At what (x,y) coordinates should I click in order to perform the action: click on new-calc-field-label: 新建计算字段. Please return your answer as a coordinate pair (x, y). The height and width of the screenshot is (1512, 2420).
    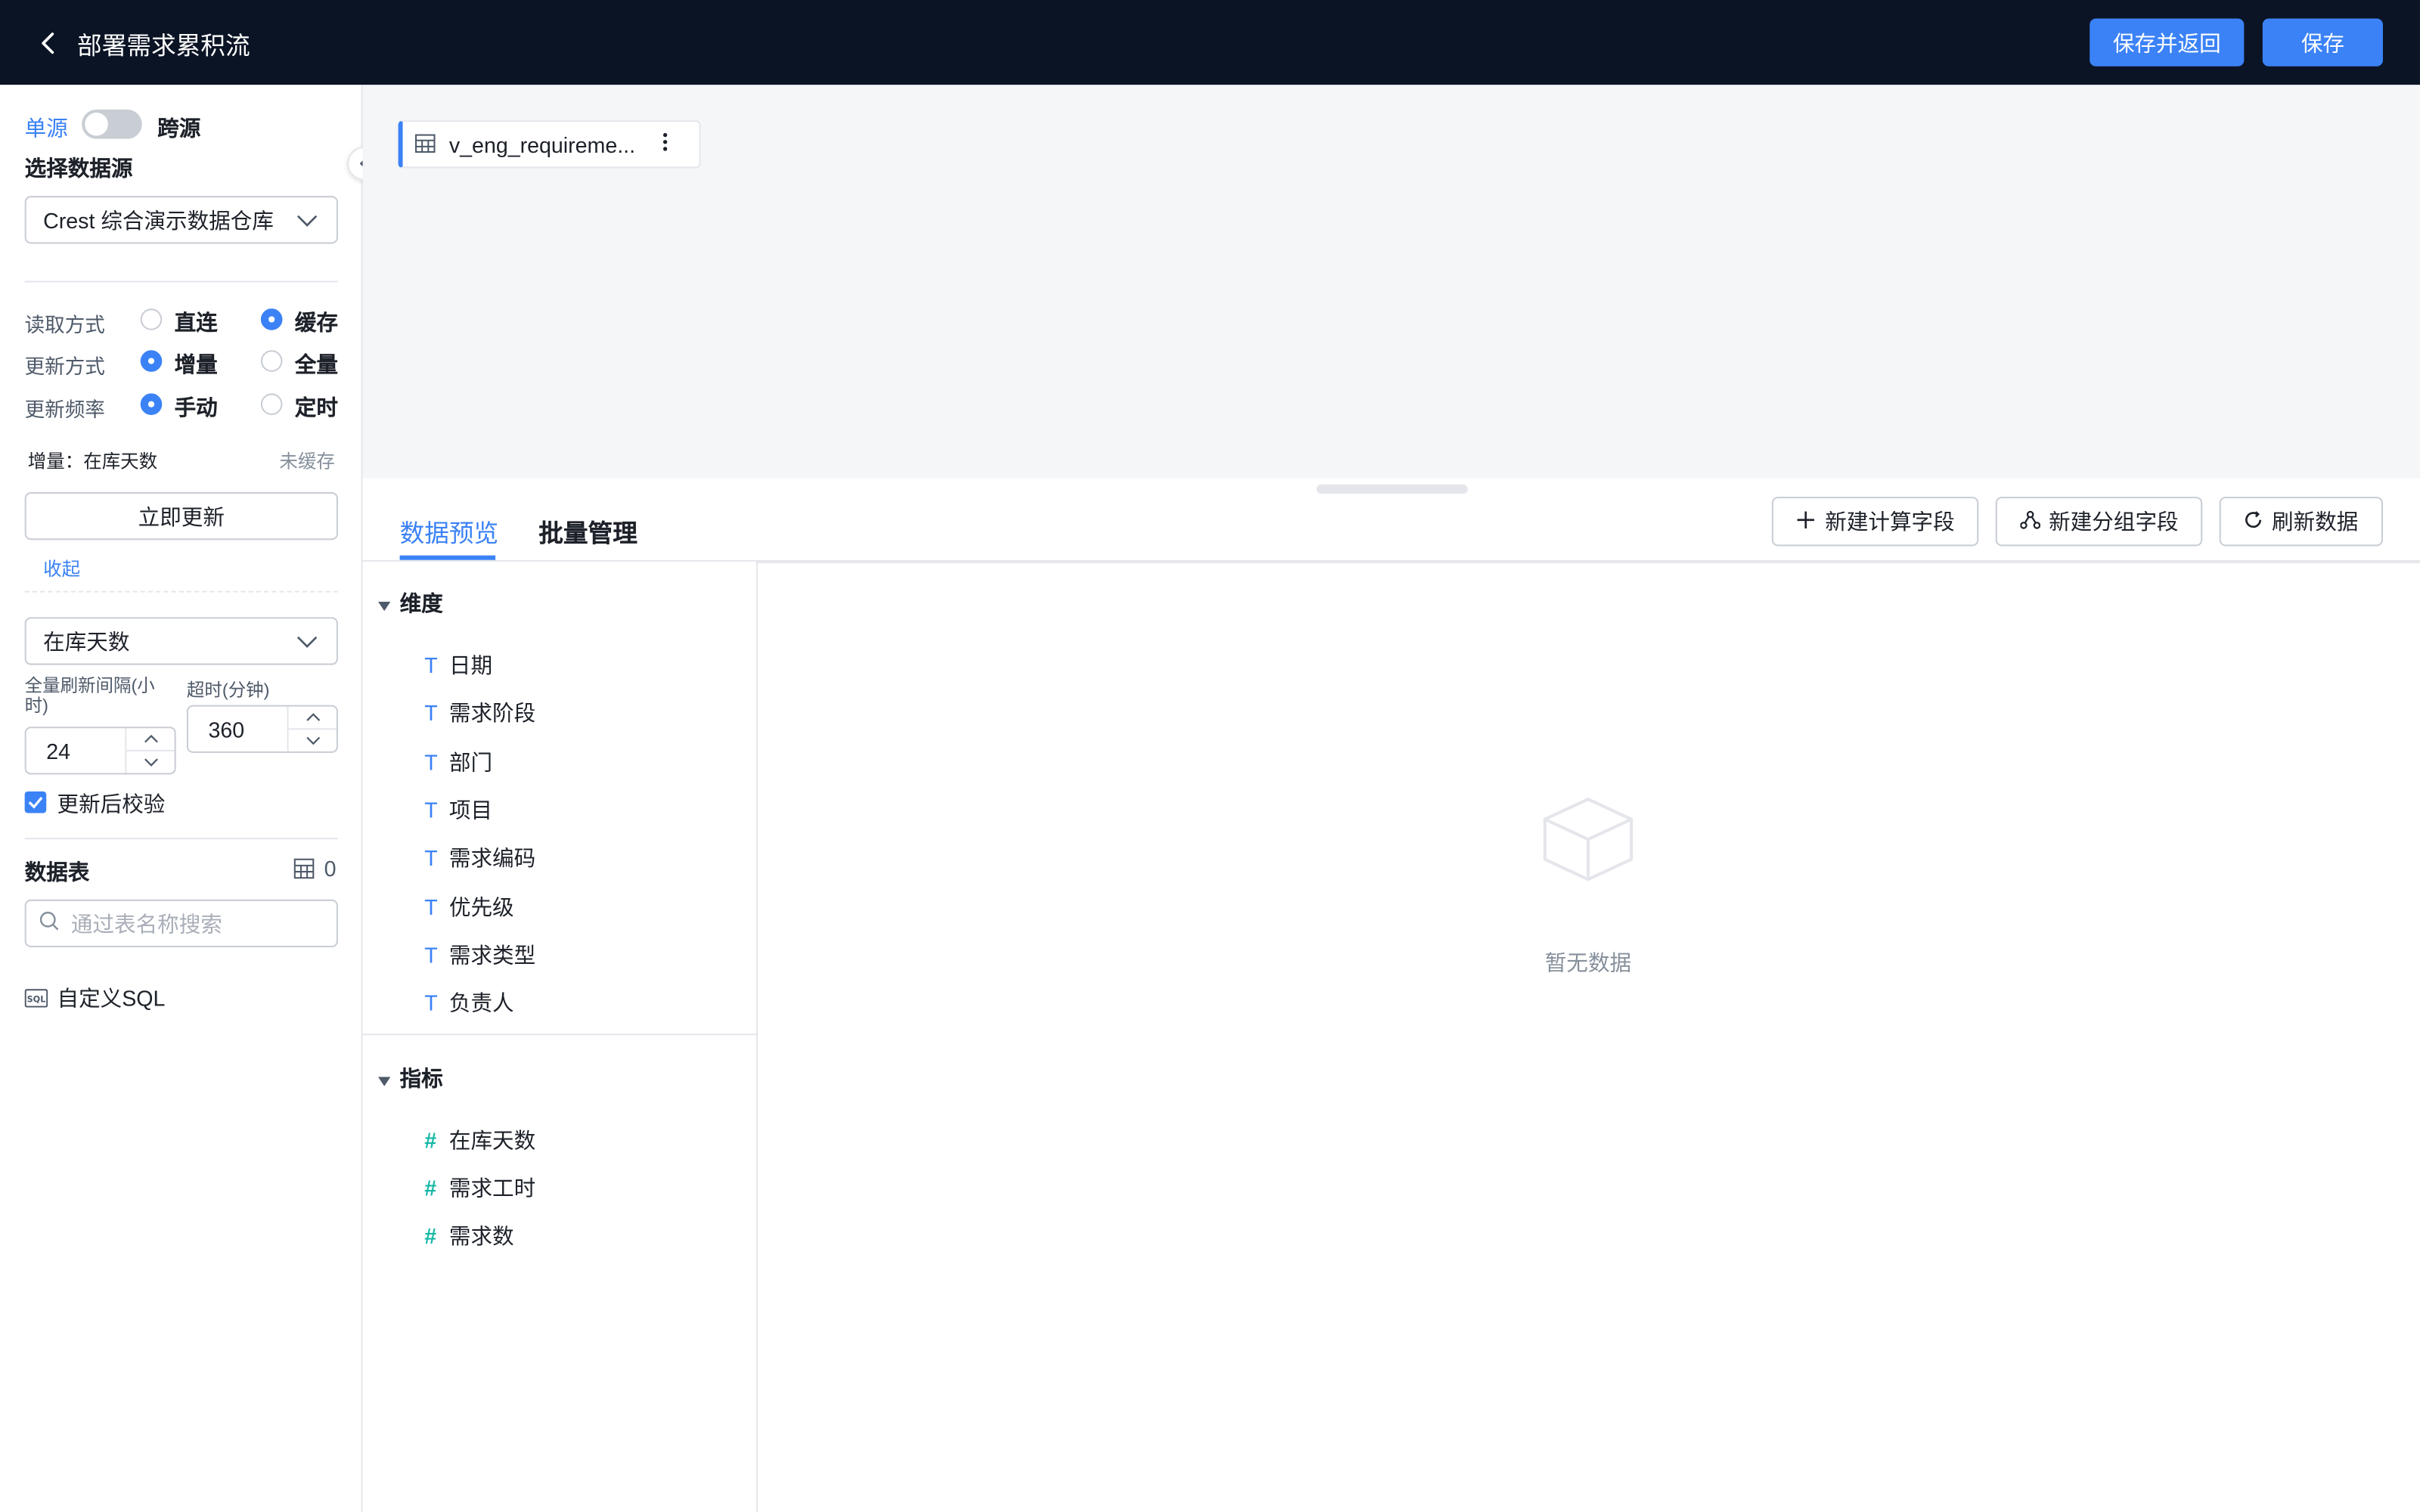
    Looking at the image, I should click on (1890, 521).